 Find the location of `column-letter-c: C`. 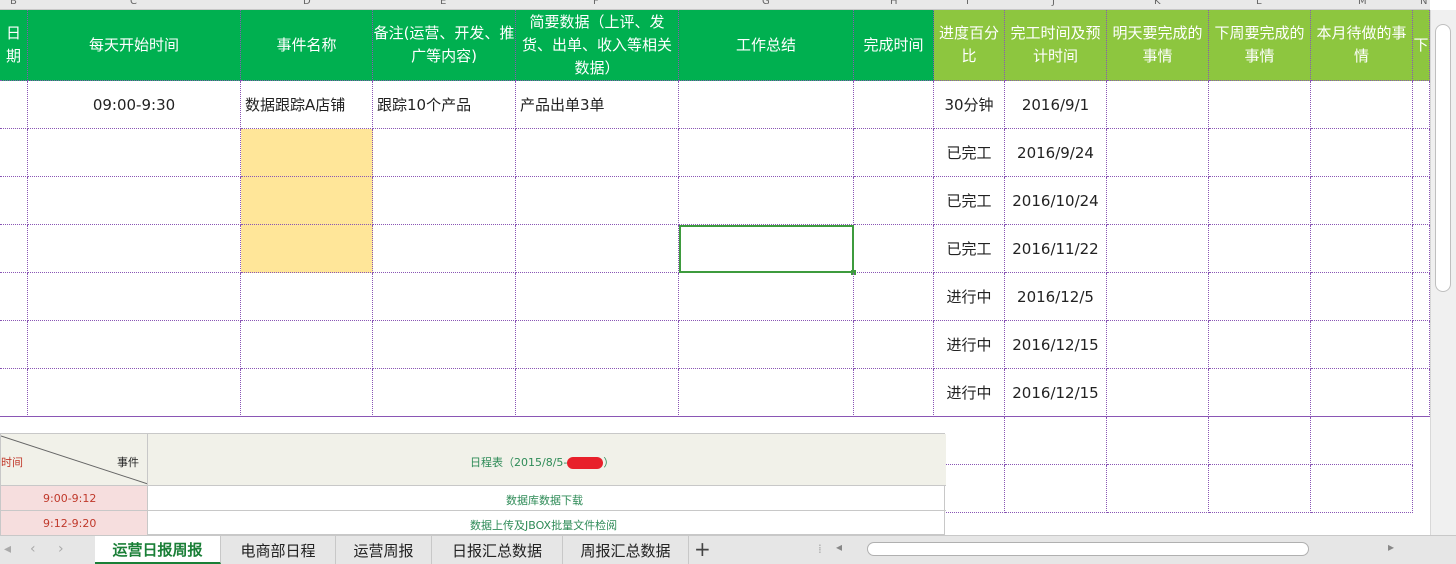

column-letter-c: C is located at coordinates (133, 3).